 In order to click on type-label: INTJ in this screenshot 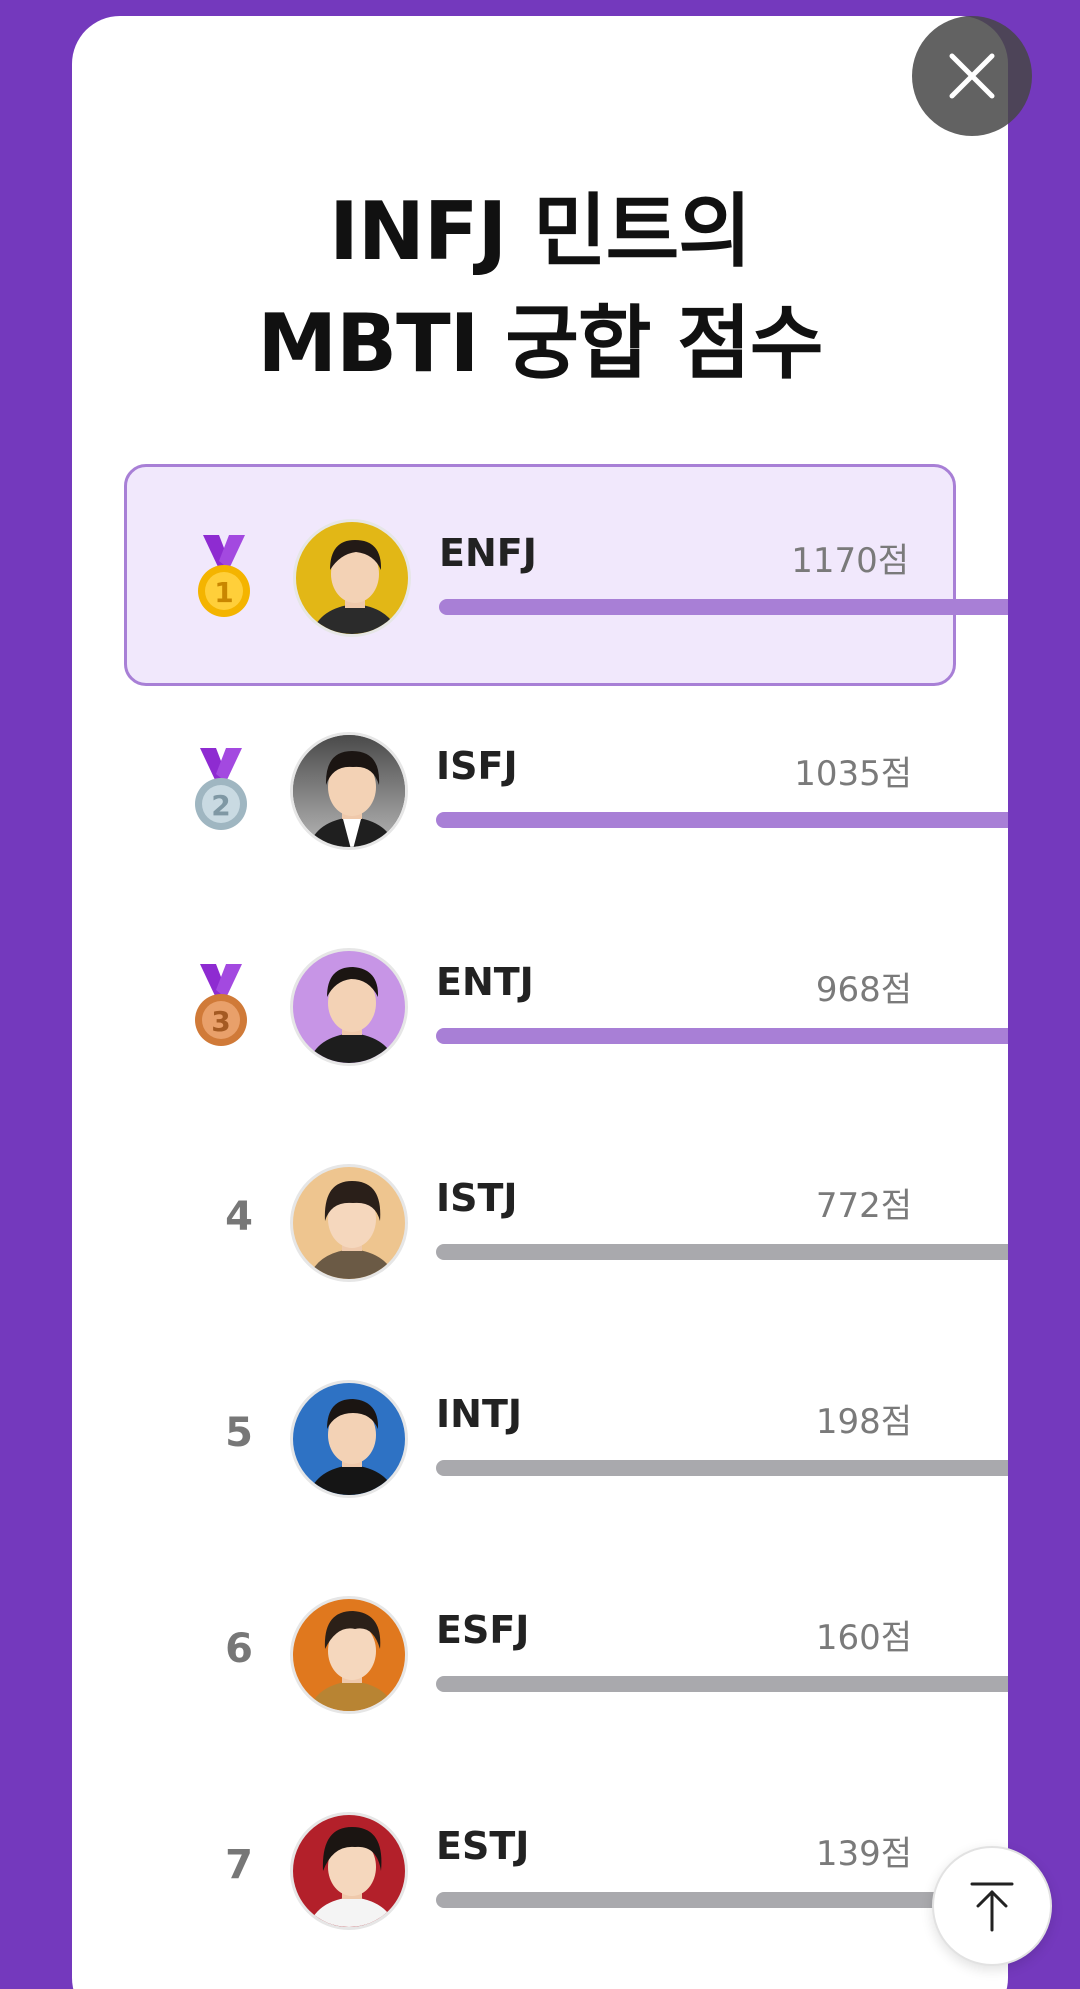, I will do `click(479, 1414)`.